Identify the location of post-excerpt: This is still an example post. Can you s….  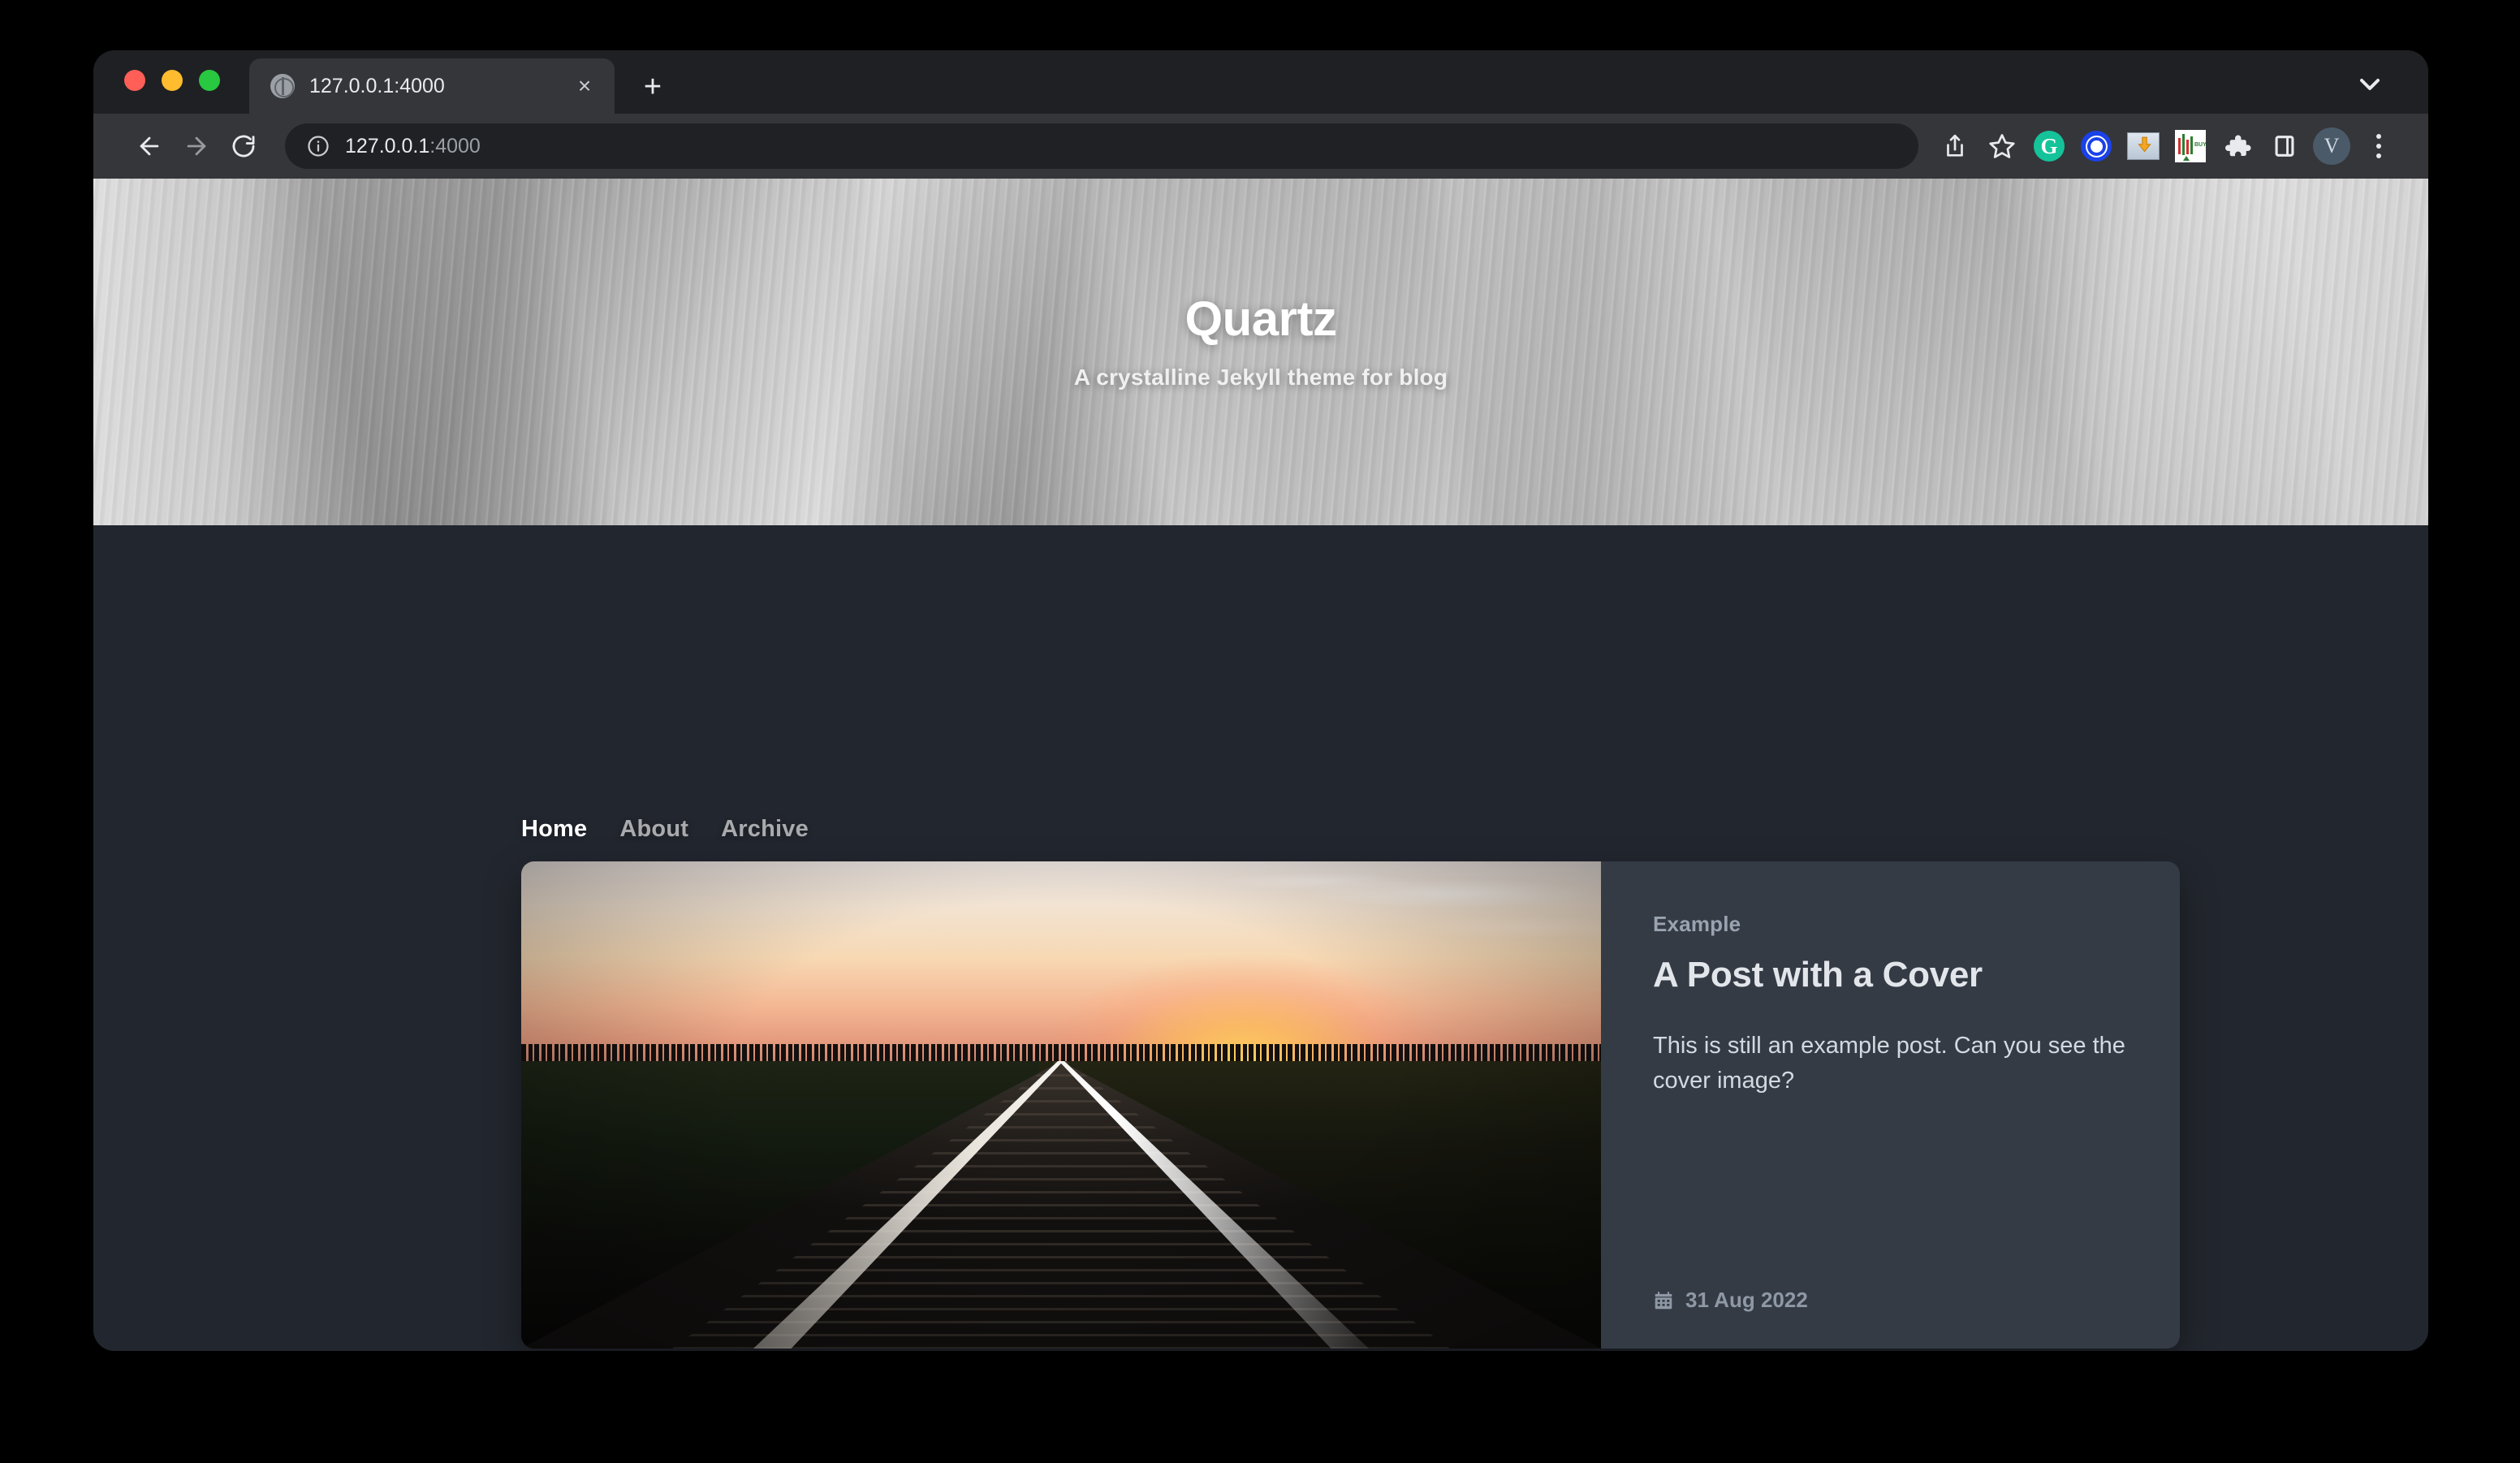
(1889, 1063).